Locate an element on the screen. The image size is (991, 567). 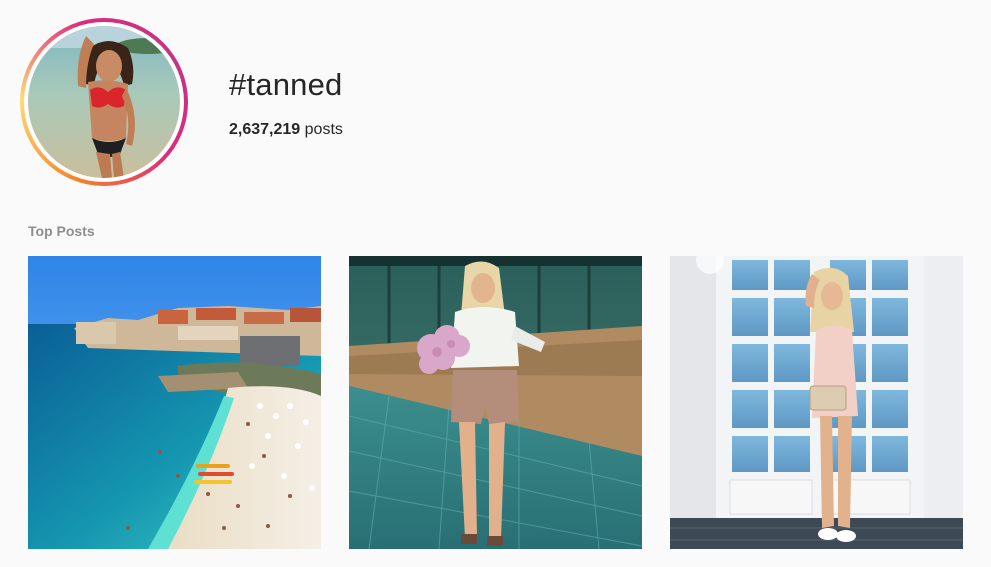
hashtag-title: #tanned is located at coordinates (286, 84).